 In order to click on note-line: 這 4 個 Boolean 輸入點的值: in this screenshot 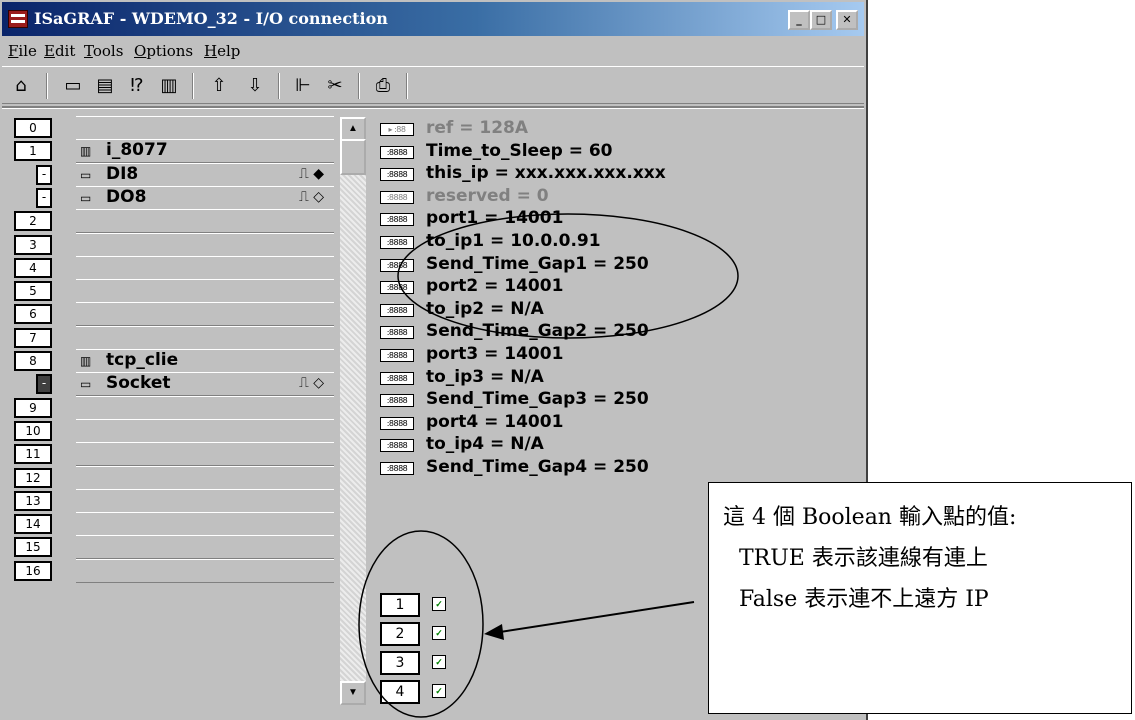, I will do `click(870, 517)`.